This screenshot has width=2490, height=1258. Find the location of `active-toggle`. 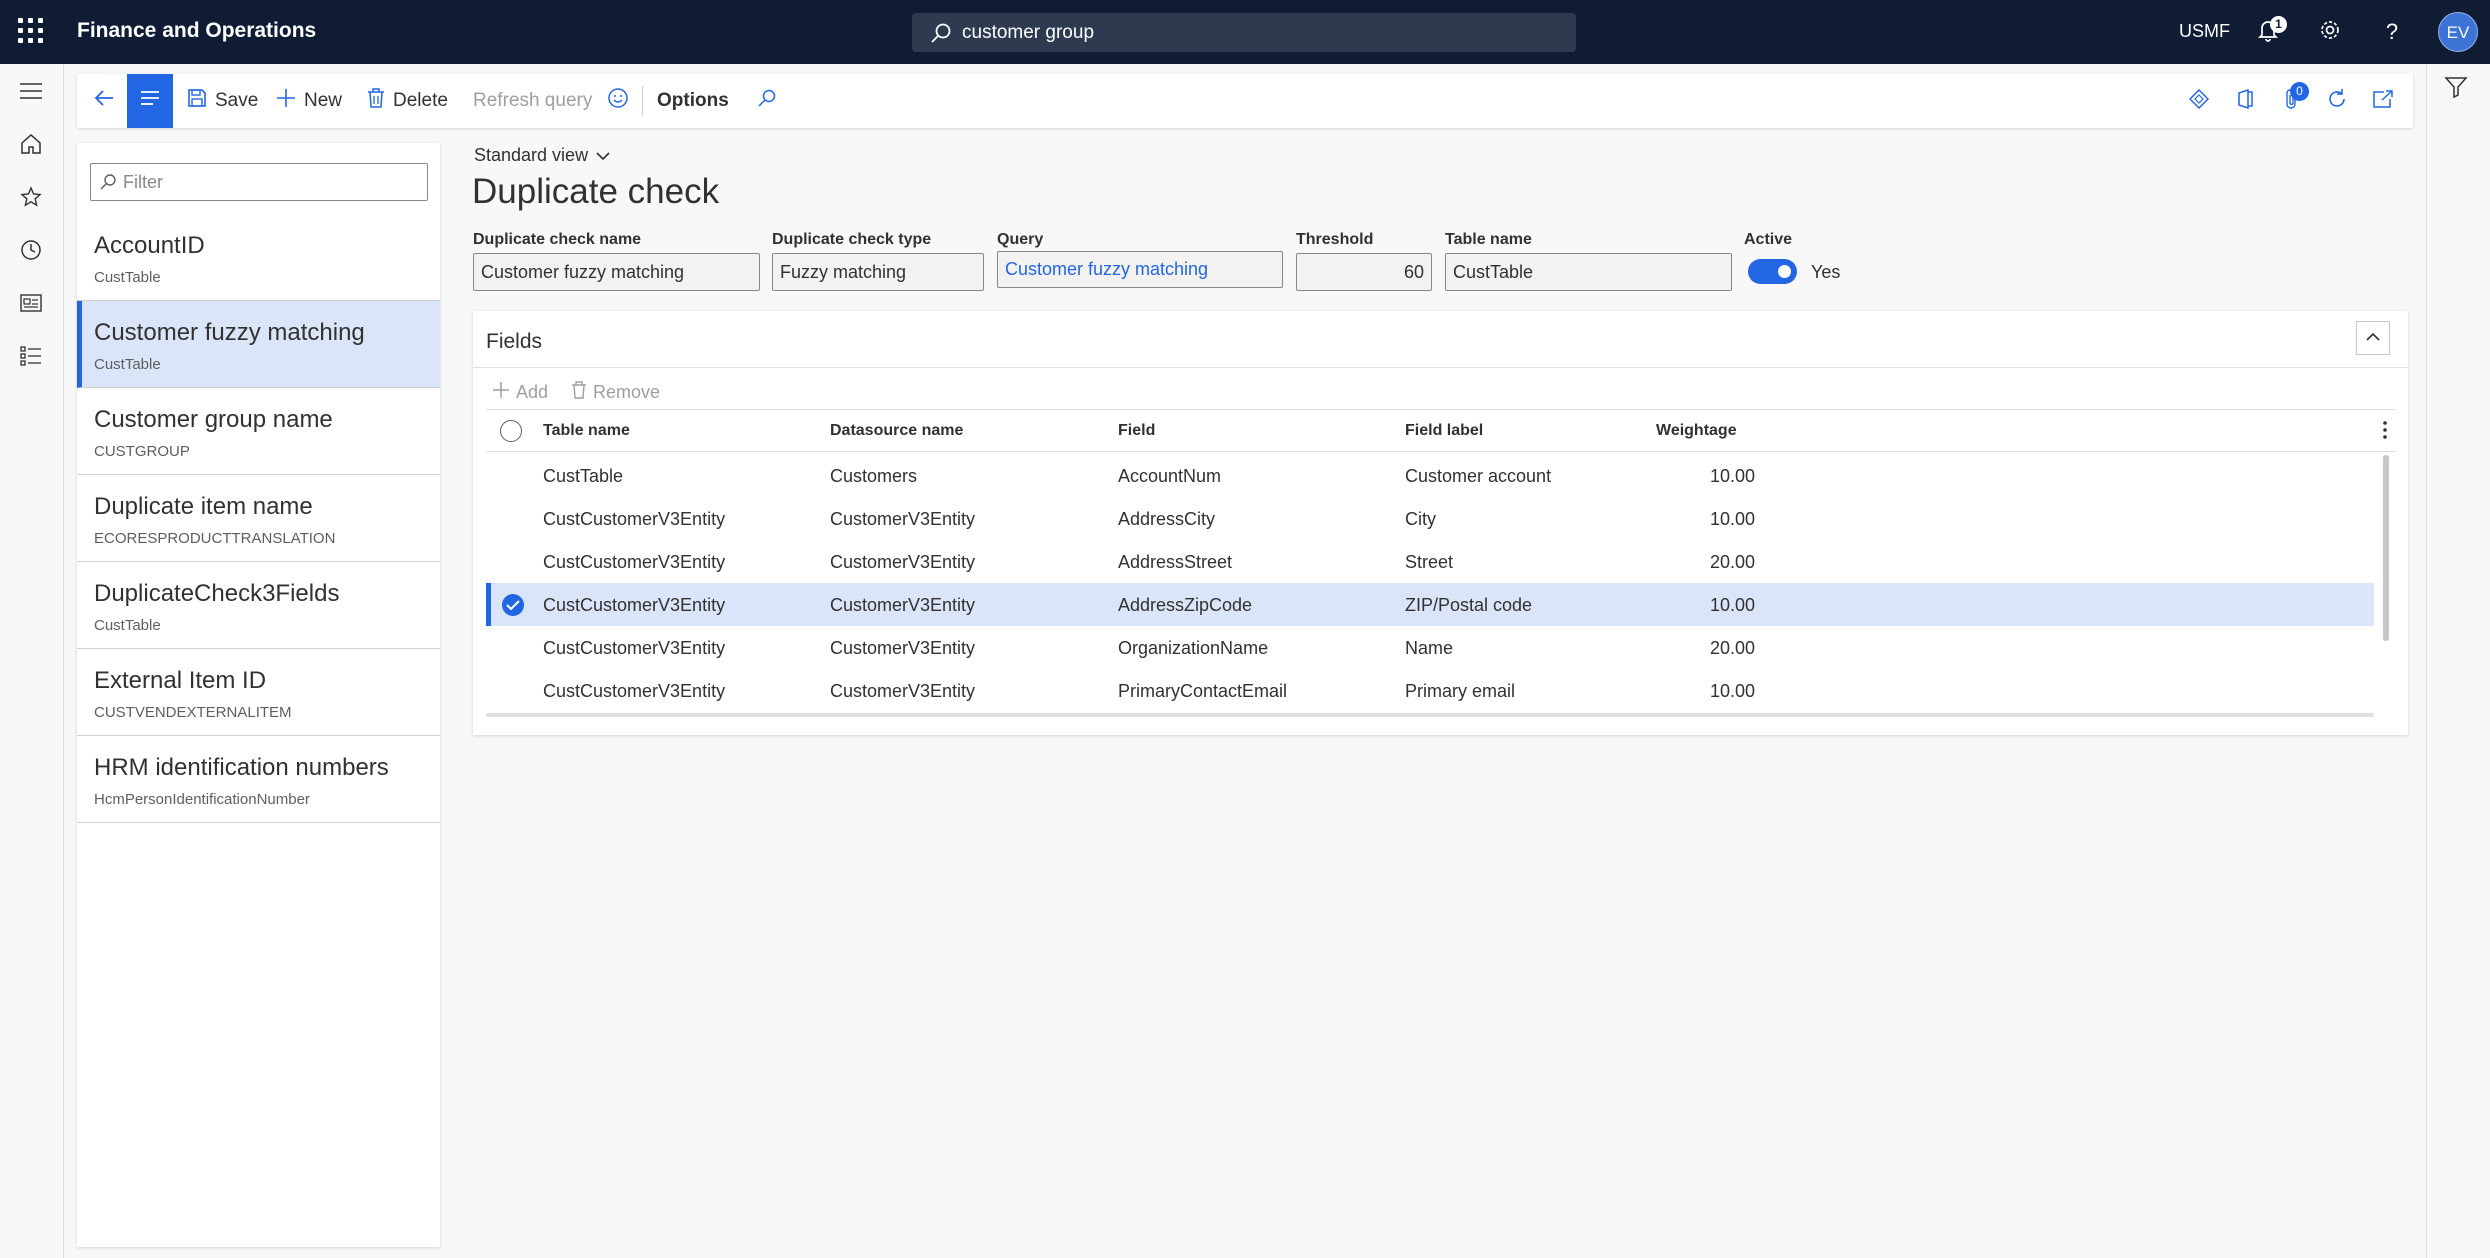

active-toggle is located at coordinates (1772, 271).